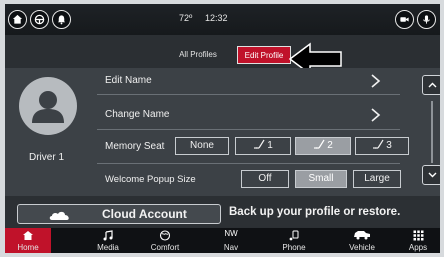 The height and width of the screenshot is (257, 444). What do you see at coordinates (294, 247) in the screenshot?
I see `nav-phone-label: Phone` at bounding box center [294, 247].